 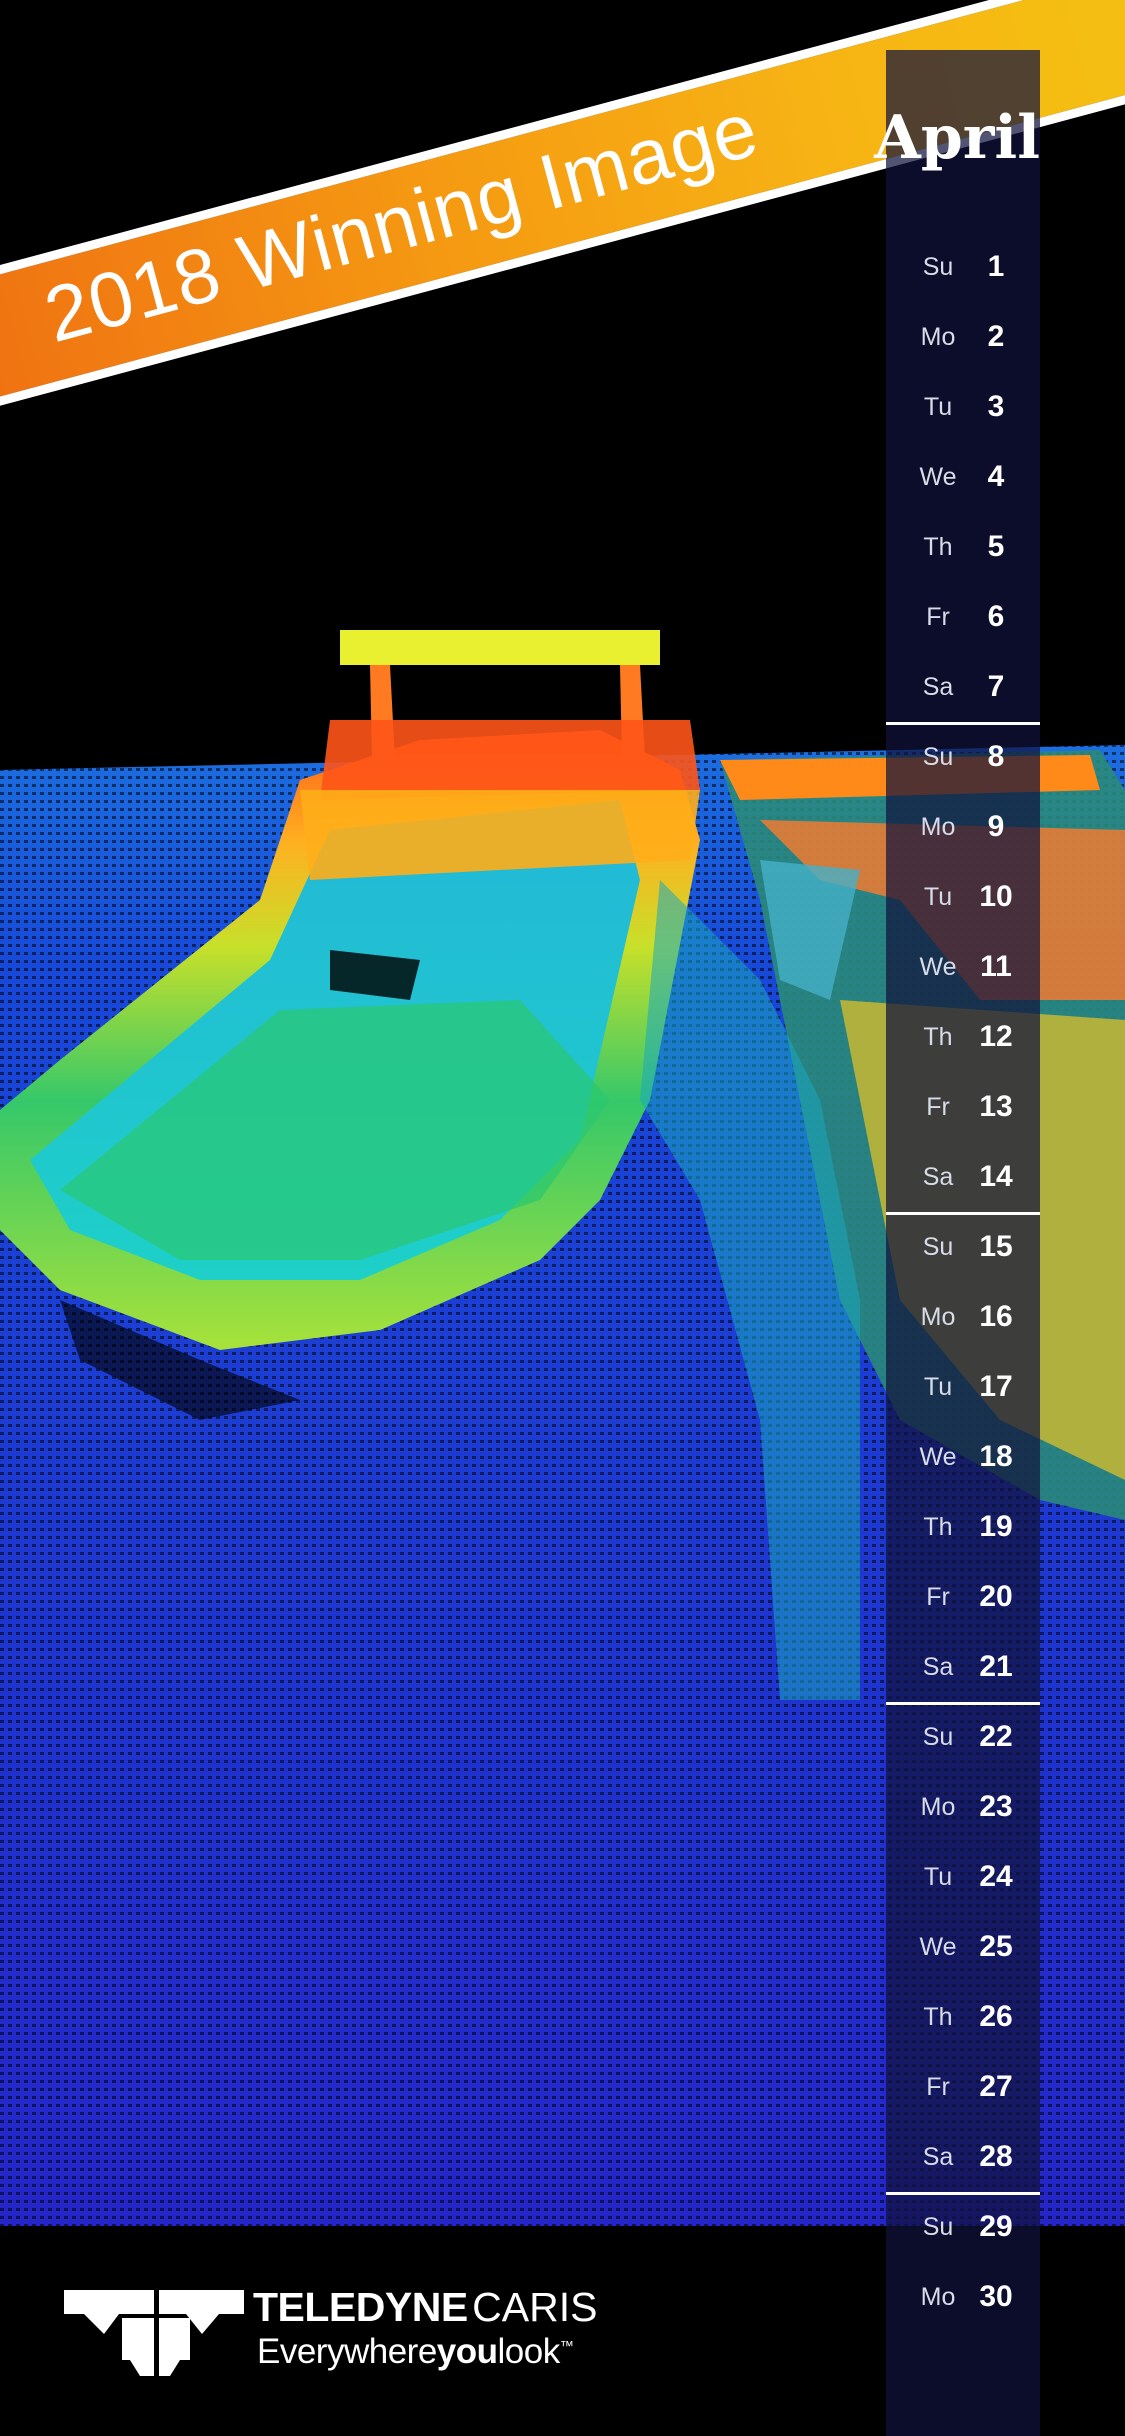 I want to click on day-number: 15, so click(x=996, y=1246).